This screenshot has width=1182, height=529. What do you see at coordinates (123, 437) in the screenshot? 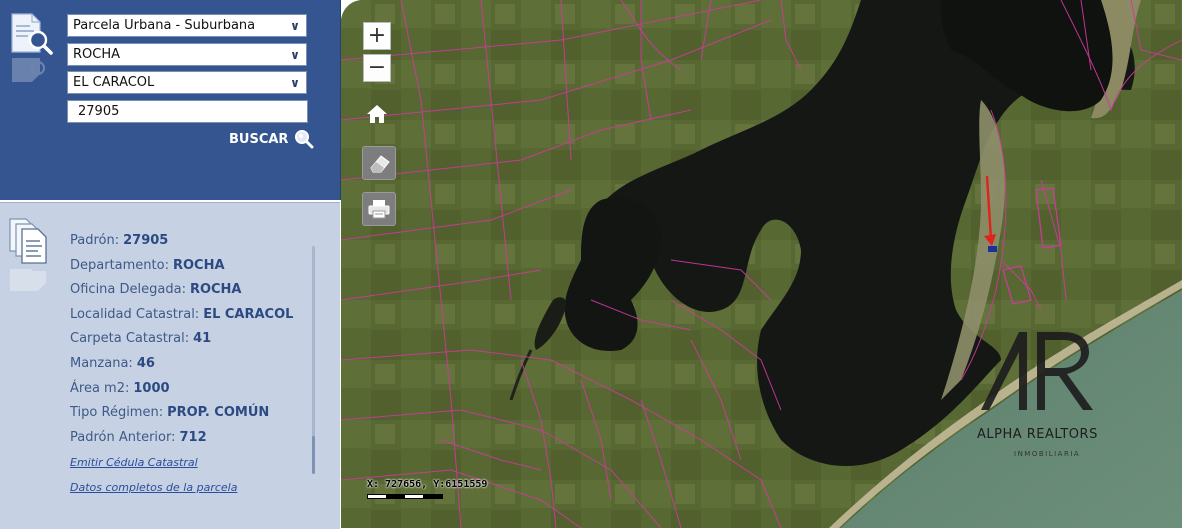
I see `info-row-label: Padrón Anterior:` at bounding box center [123, 437].